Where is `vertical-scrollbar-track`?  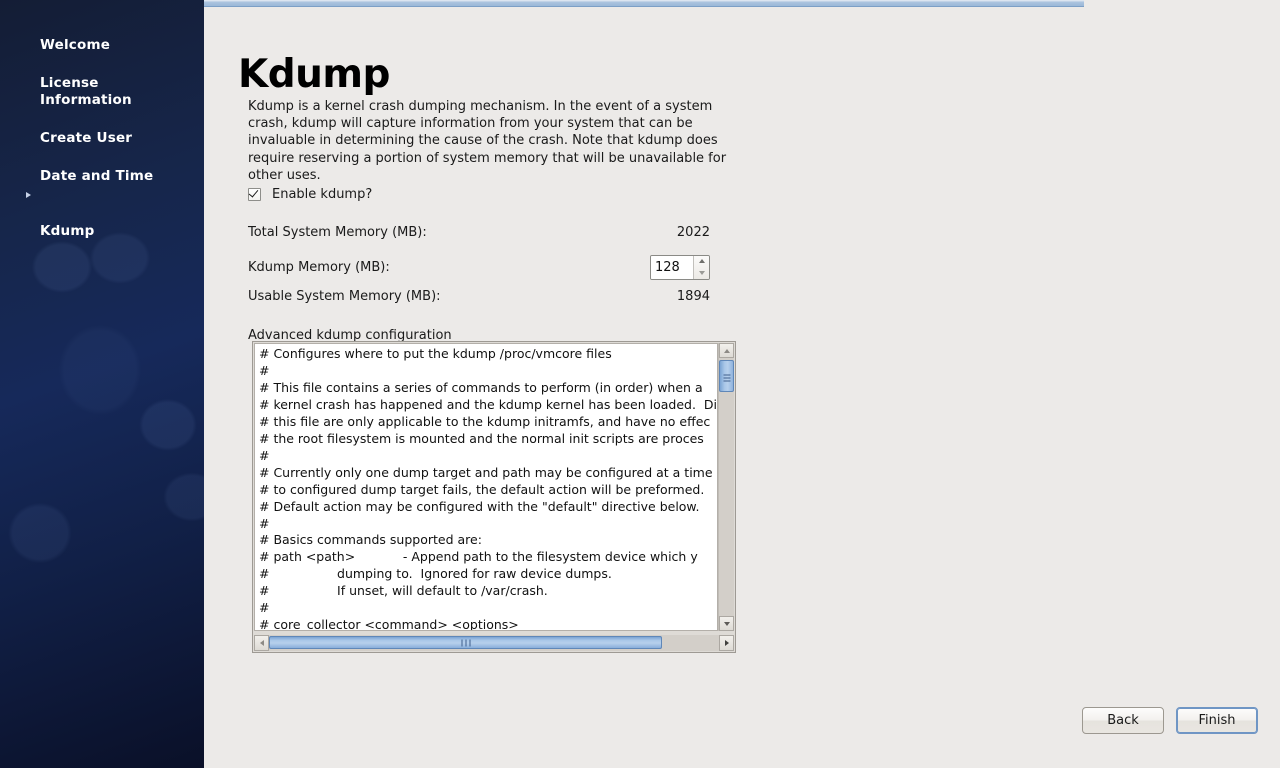 vertical-scrollbar-track is located at coordinates (726, 487).